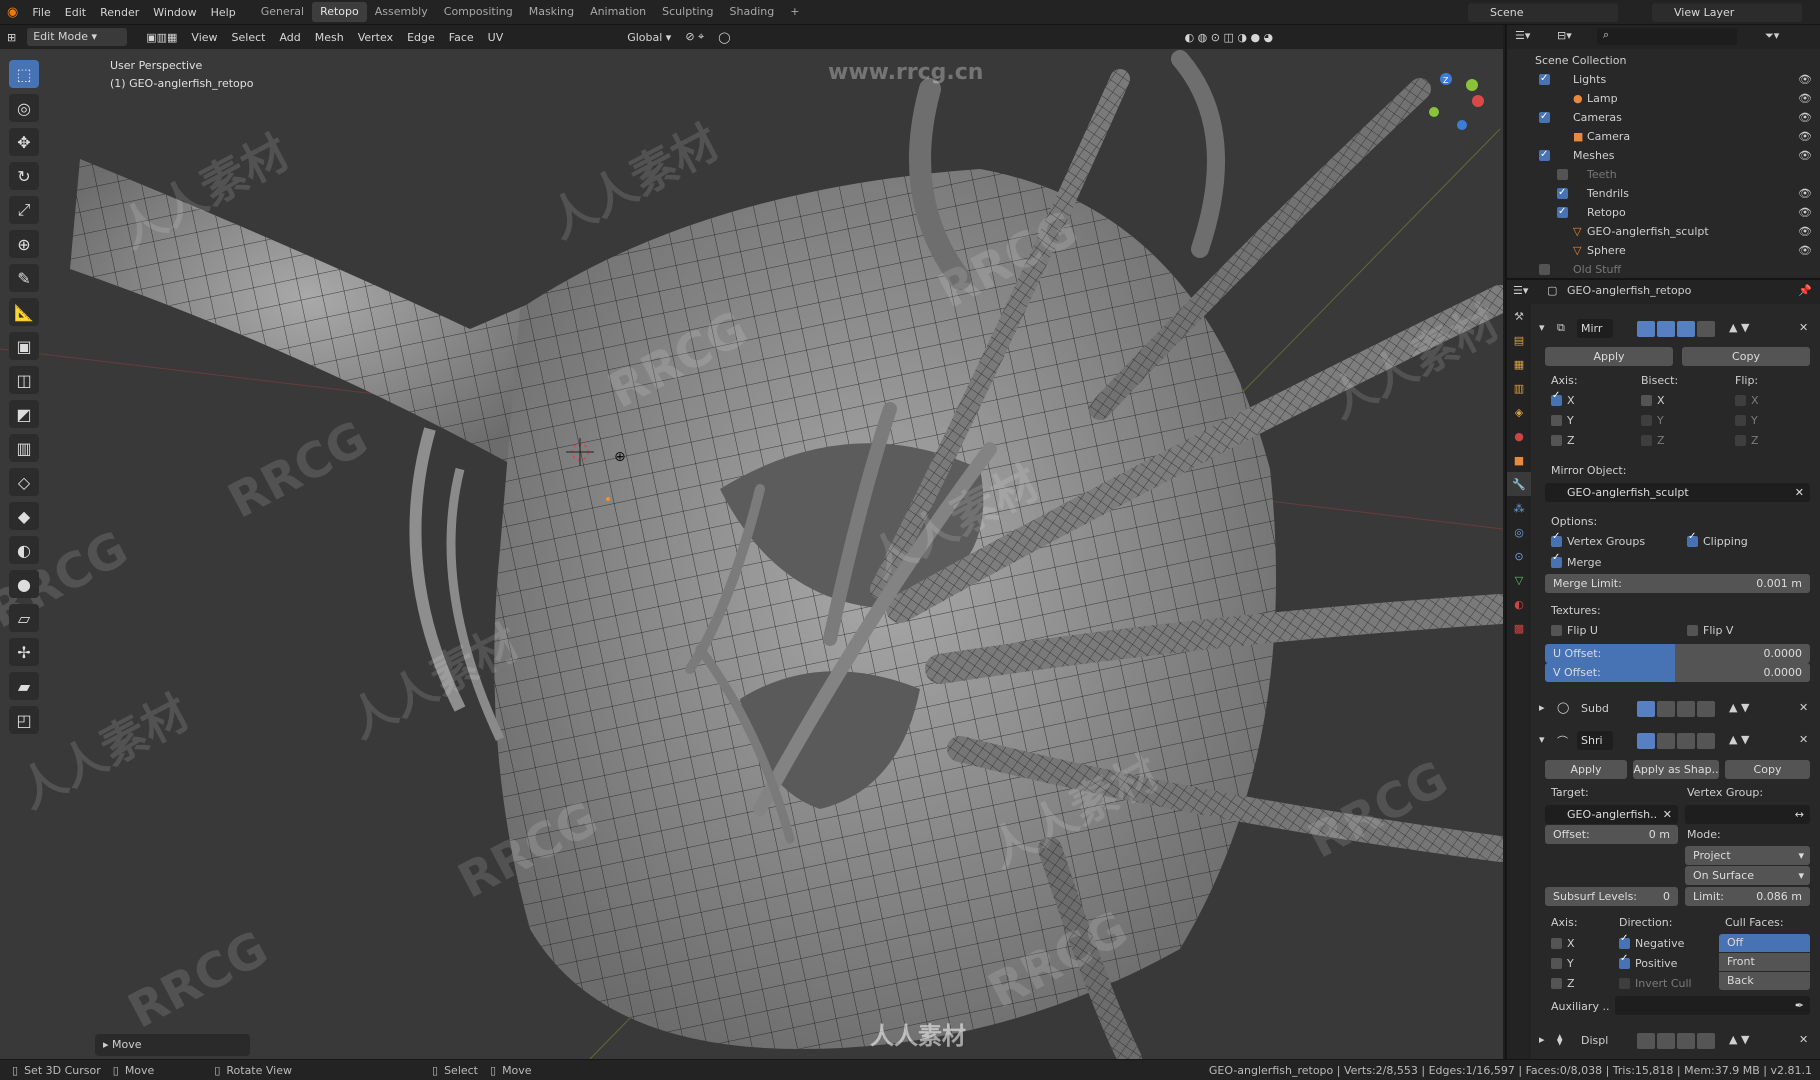  Describe the element at coordinates (1556, 943) in the screenshot. I see `shrink-axis-x-checkbox` at that location.